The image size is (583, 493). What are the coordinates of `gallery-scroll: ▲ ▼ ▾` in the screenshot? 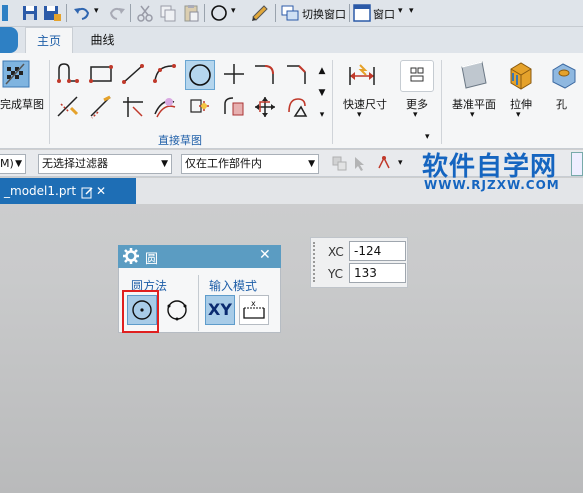 It's located at (322, 95).